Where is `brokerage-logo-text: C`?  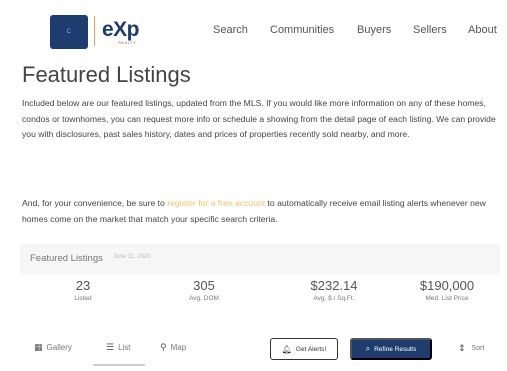
brokerage-logo-text: C is located at coordinates (69, 32).